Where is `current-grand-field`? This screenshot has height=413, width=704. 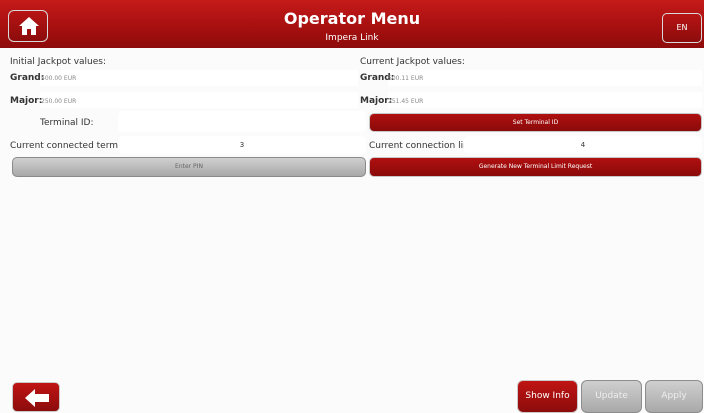 current-grand-field is located at coordinates (545, 78).